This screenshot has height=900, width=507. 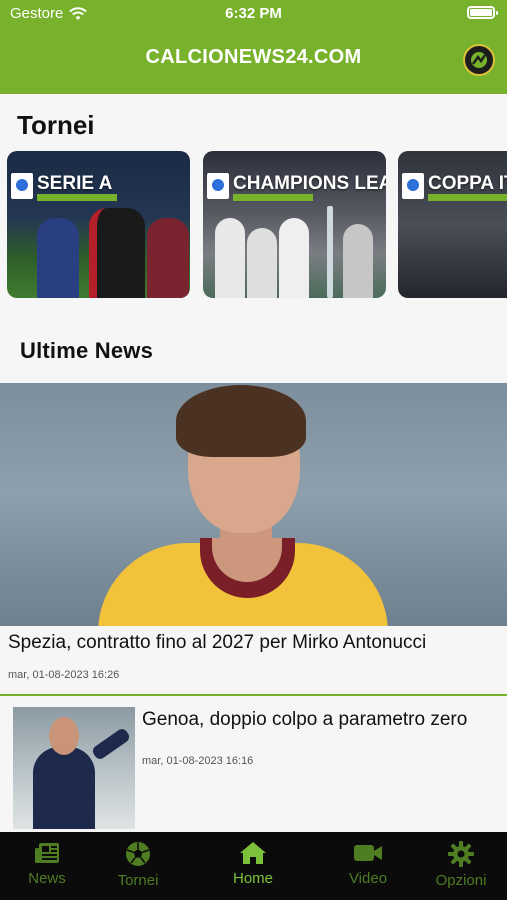 I want to click on tab-tornei: Tornei, so click(x=138, y=864).